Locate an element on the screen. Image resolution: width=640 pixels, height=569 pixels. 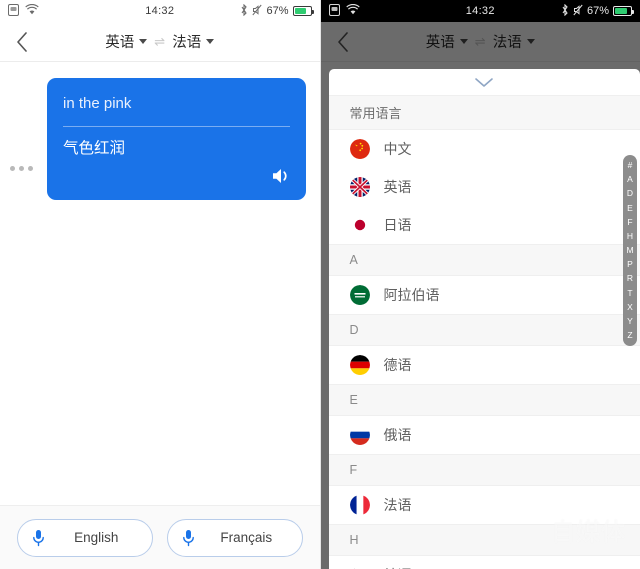
source-text: in the pink is located at coordinates (97, 103).